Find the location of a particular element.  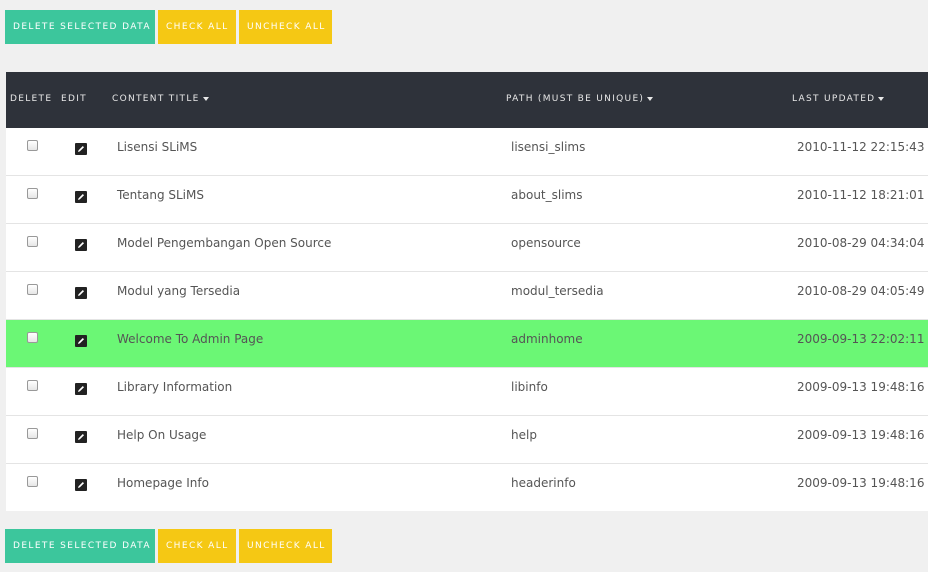

header-content-title: CONTENT TITLE is located at coordinates (160, 99).